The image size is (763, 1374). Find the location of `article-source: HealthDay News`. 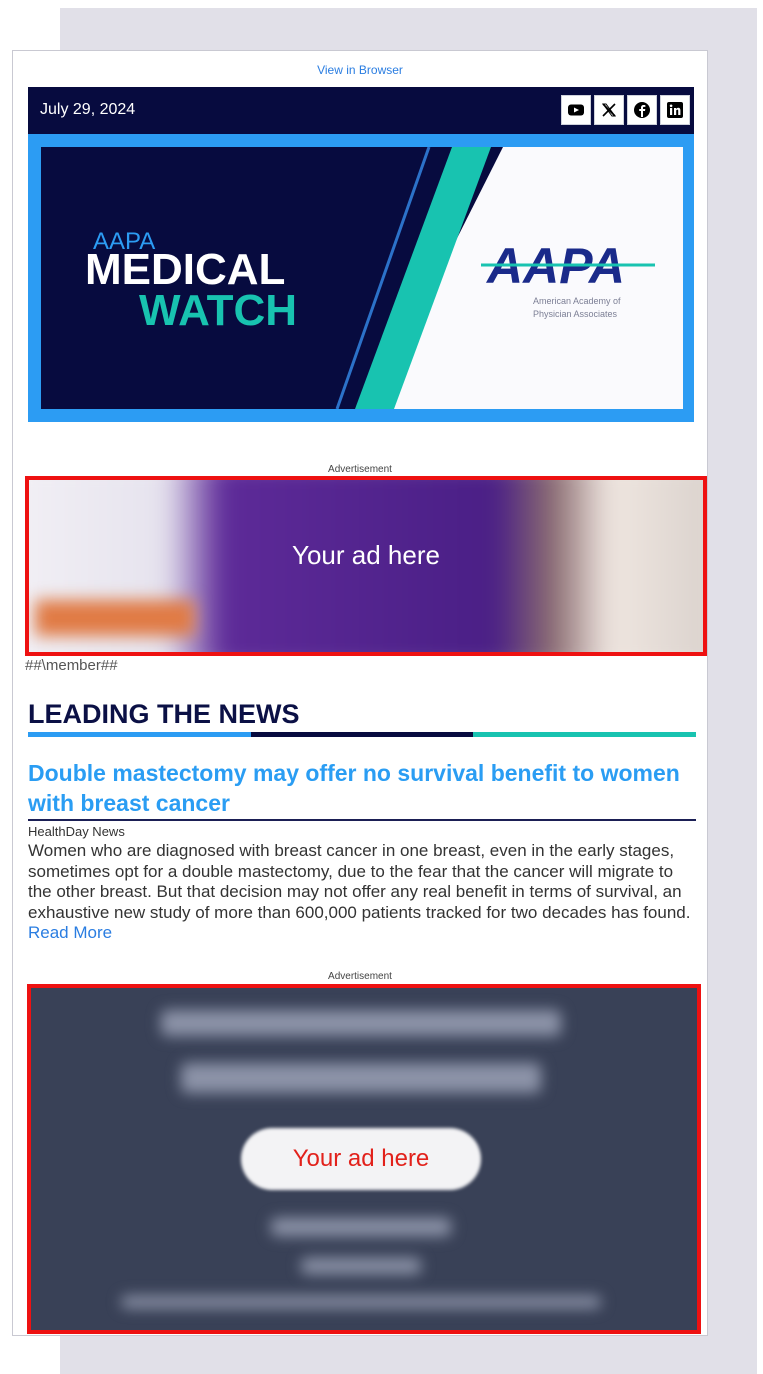

article-source: HealthDay News is located at coordinates (76, 831).